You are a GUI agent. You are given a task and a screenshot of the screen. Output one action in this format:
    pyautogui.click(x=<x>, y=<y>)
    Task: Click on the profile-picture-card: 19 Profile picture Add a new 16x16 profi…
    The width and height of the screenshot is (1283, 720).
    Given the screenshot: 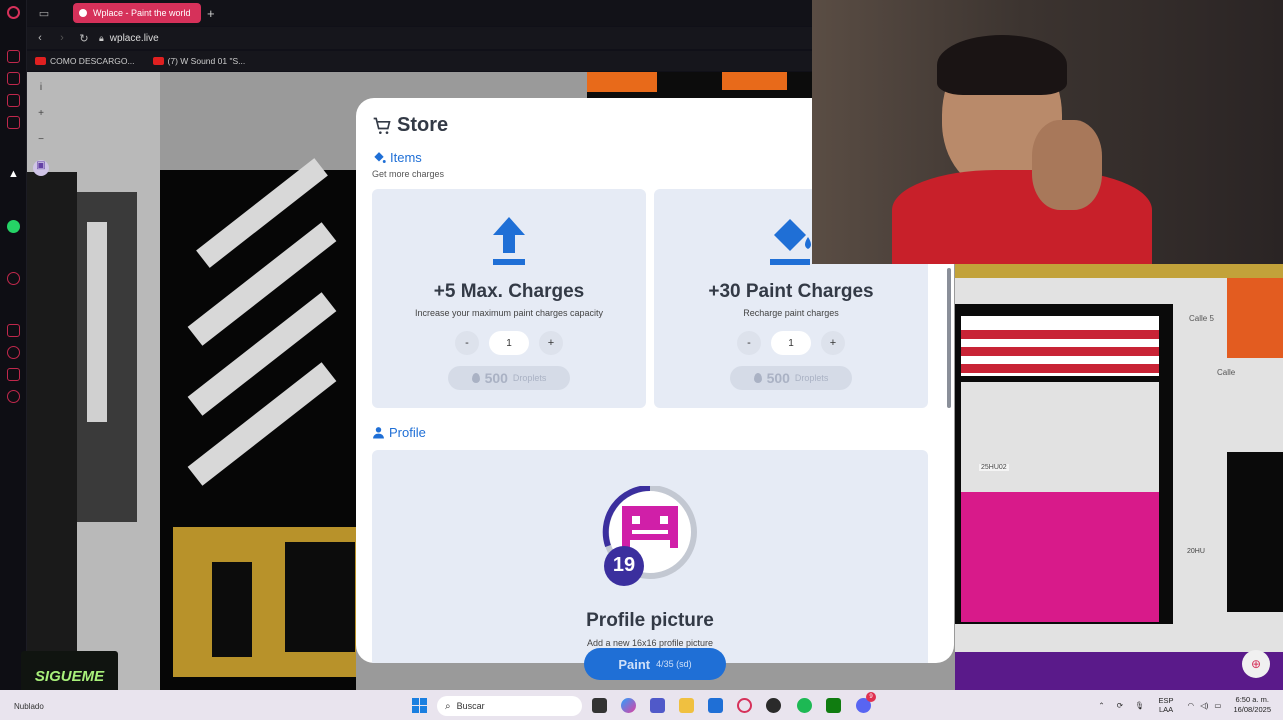 What is the action you would take?
    pyautogui.click(x=650, y=556)
    